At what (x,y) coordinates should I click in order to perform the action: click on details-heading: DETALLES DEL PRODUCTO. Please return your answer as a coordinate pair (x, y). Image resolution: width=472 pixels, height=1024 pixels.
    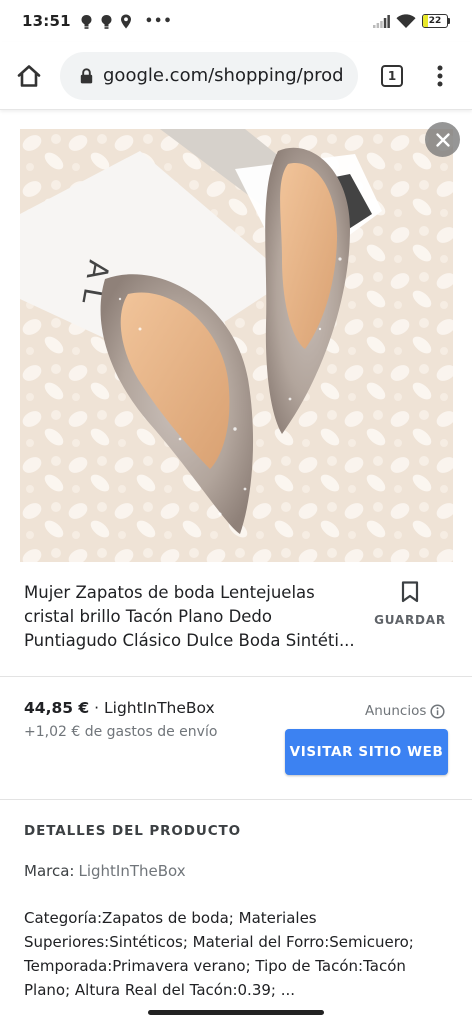
    Looking at the image, I should click on (133, 831).